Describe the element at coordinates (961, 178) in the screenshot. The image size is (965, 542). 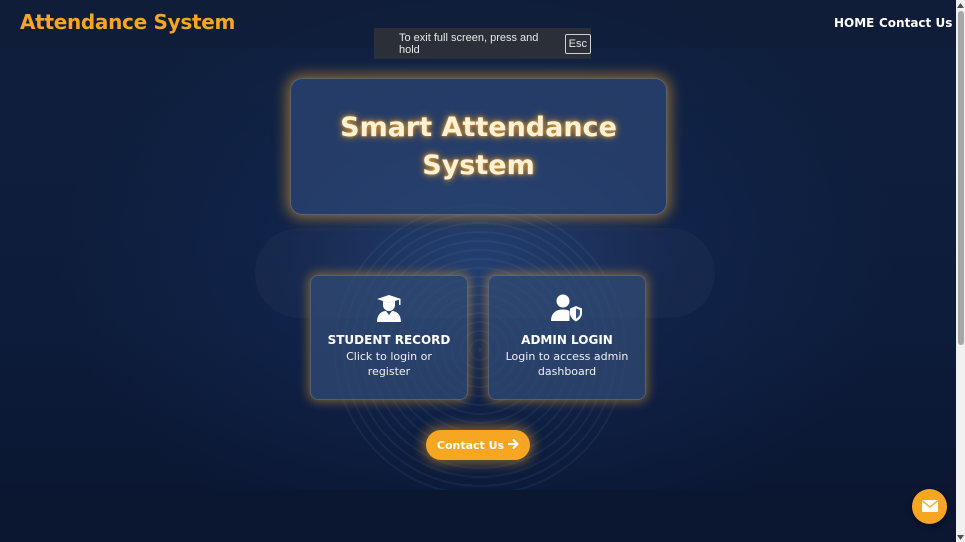
I see `scrollbar-thumb` at that location.